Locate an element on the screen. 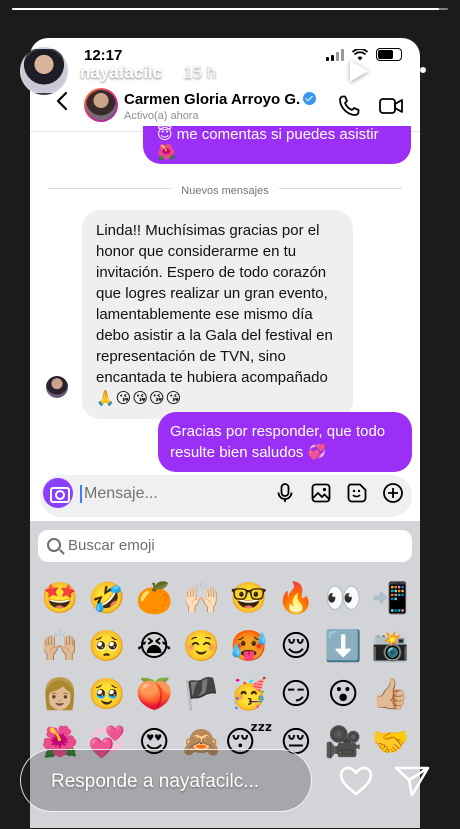  signal-icon is located at coordinates (335, 54).